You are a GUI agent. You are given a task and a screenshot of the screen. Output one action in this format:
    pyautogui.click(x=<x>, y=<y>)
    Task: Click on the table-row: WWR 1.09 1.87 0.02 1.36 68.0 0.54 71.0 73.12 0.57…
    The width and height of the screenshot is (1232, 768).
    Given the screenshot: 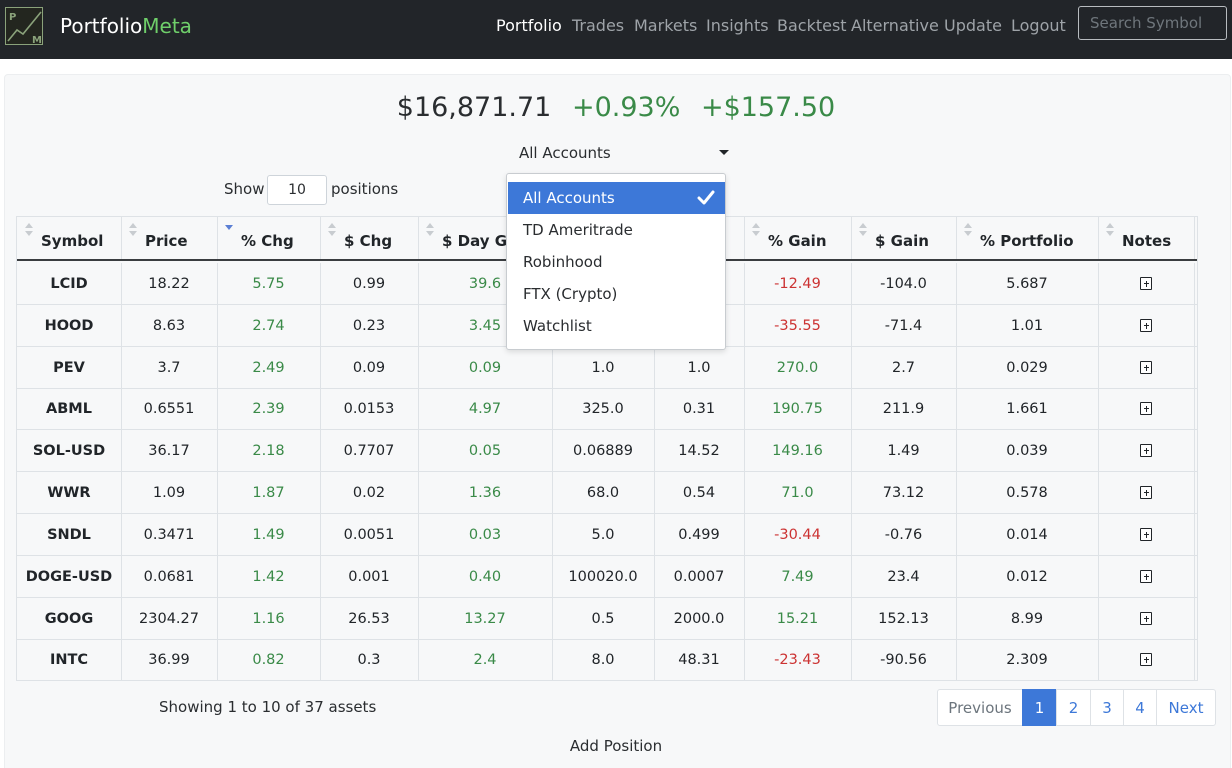 What is the action you would take?
    pyautogui.click(x=607, y=493)
    